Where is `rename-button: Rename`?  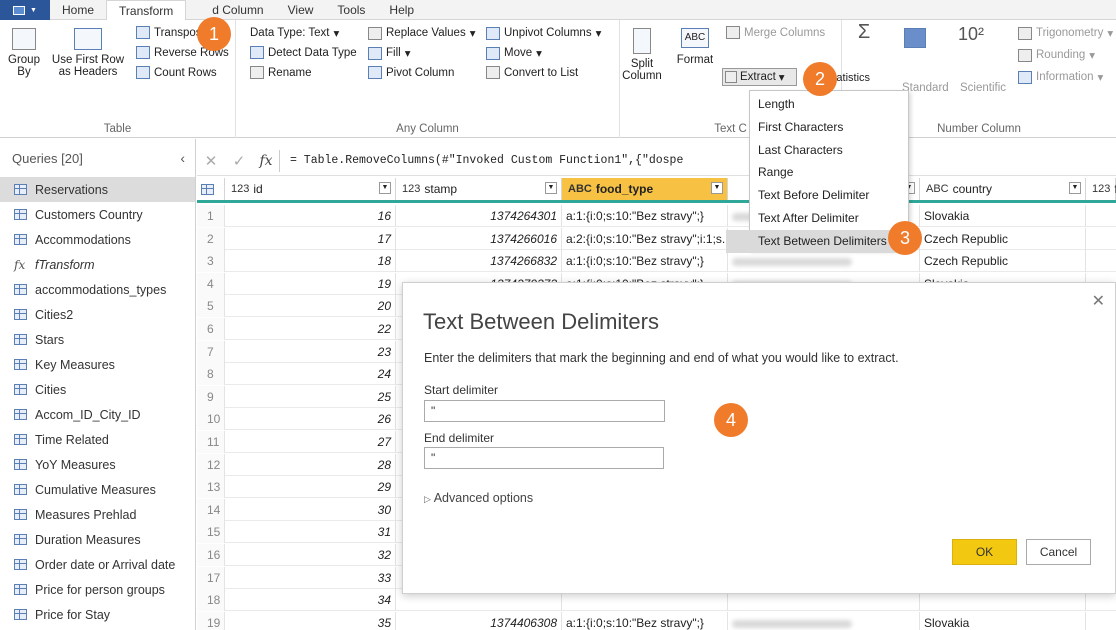
rename-button: Rename is located at coordinates (280, 72).